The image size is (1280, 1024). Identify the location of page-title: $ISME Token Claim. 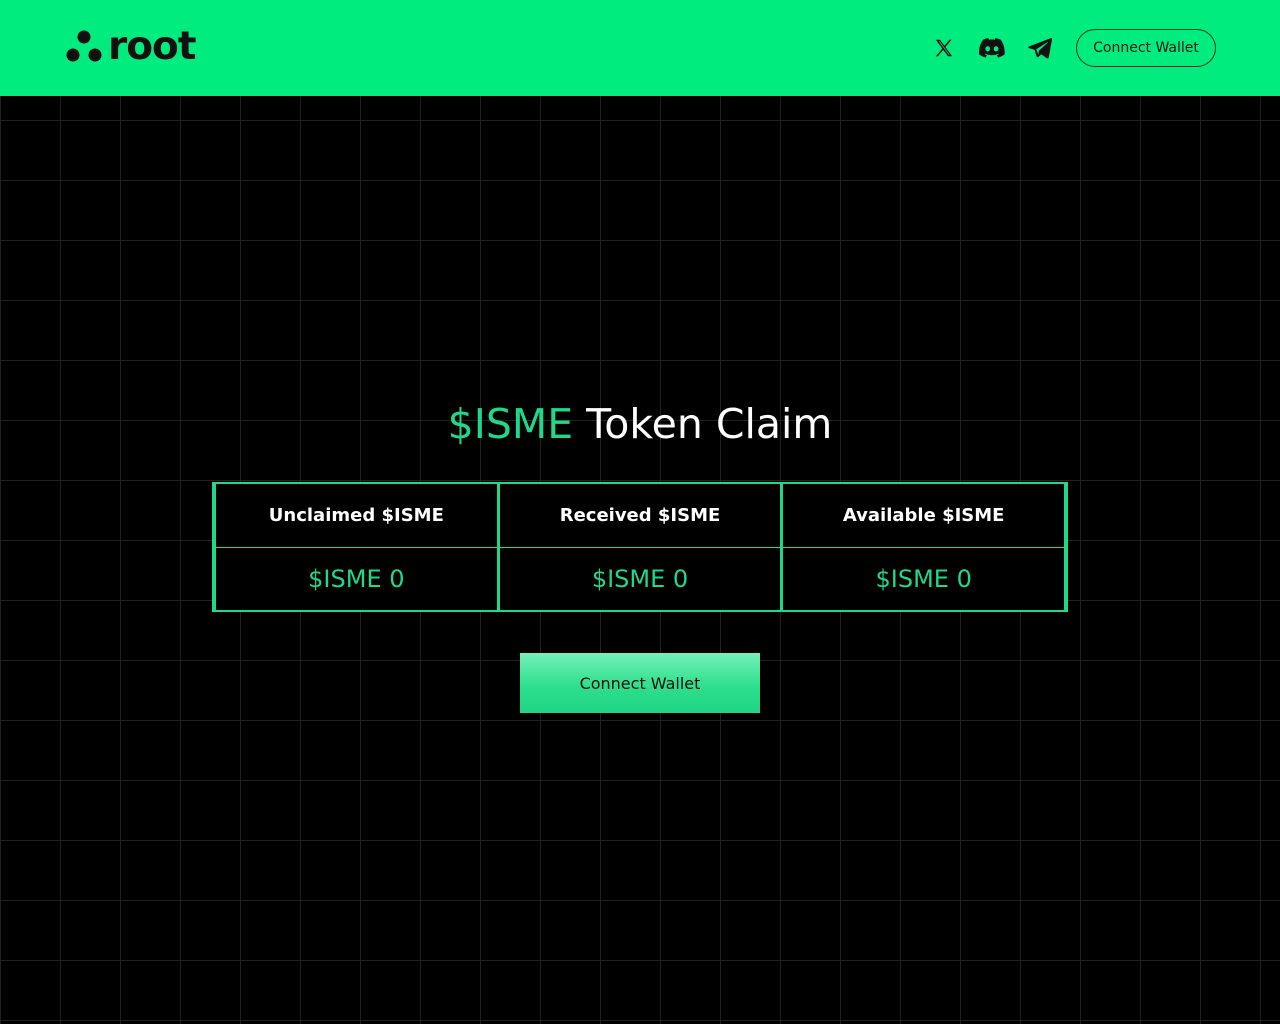
(640, 424).